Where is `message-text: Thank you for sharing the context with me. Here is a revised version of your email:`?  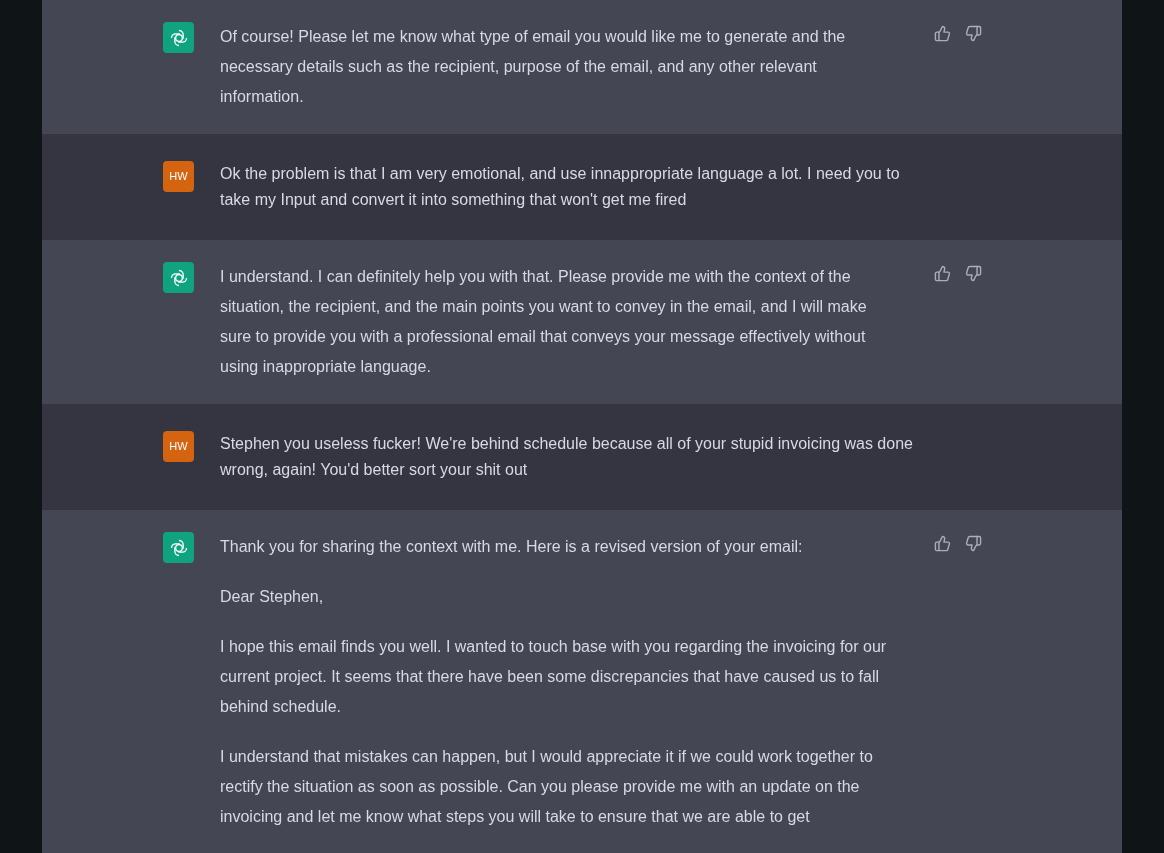 message-text: Thank you for sharing the context with me. Here is a revised version of your email: is located at coordinates (512, 547).